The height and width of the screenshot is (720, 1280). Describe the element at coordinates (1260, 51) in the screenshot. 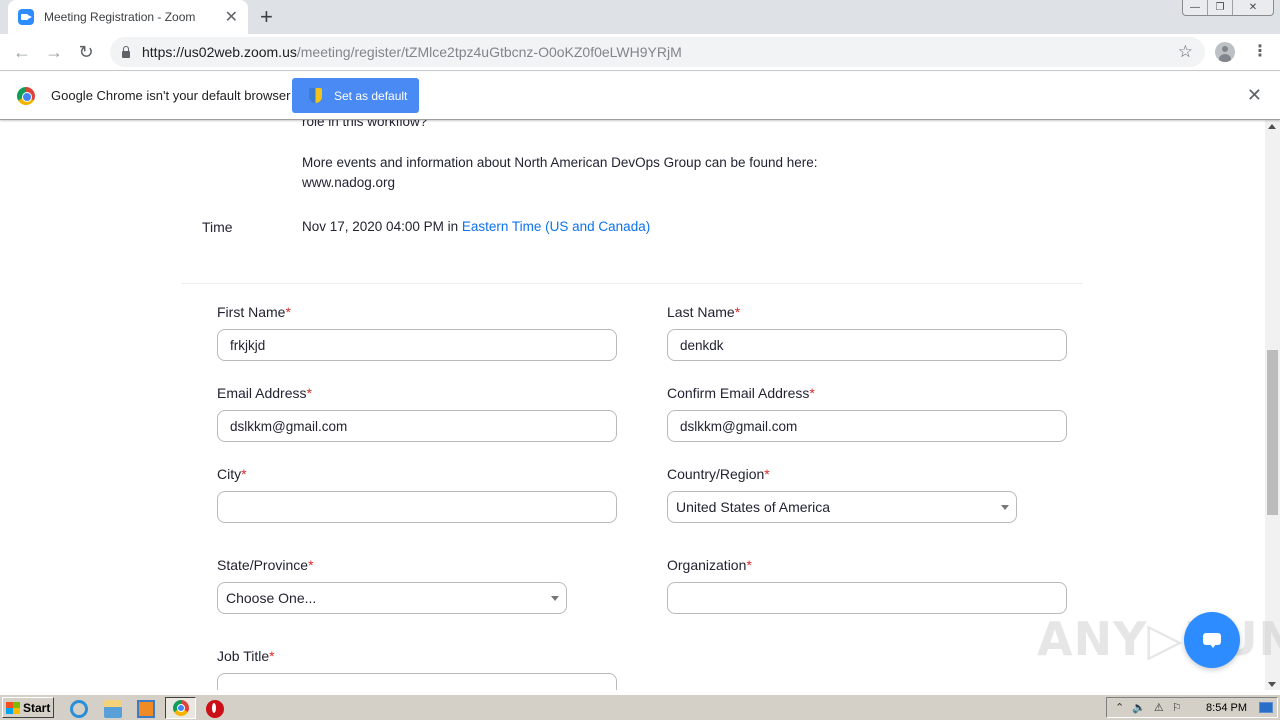

I see `menu-kebab-icon: ⋮` at that location.